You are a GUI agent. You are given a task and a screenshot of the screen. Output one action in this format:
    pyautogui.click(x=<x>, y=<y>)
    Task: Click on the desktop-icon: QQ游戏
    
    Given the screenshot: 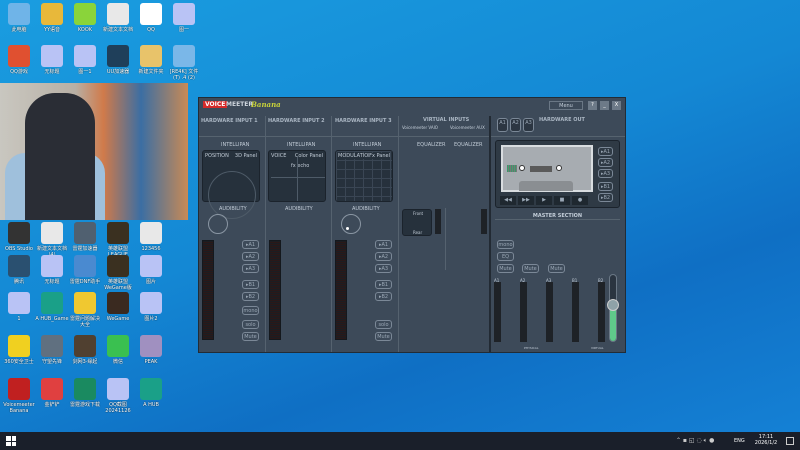 What is the action you would take?
    pyautogui.click(x=19, y=60)
    